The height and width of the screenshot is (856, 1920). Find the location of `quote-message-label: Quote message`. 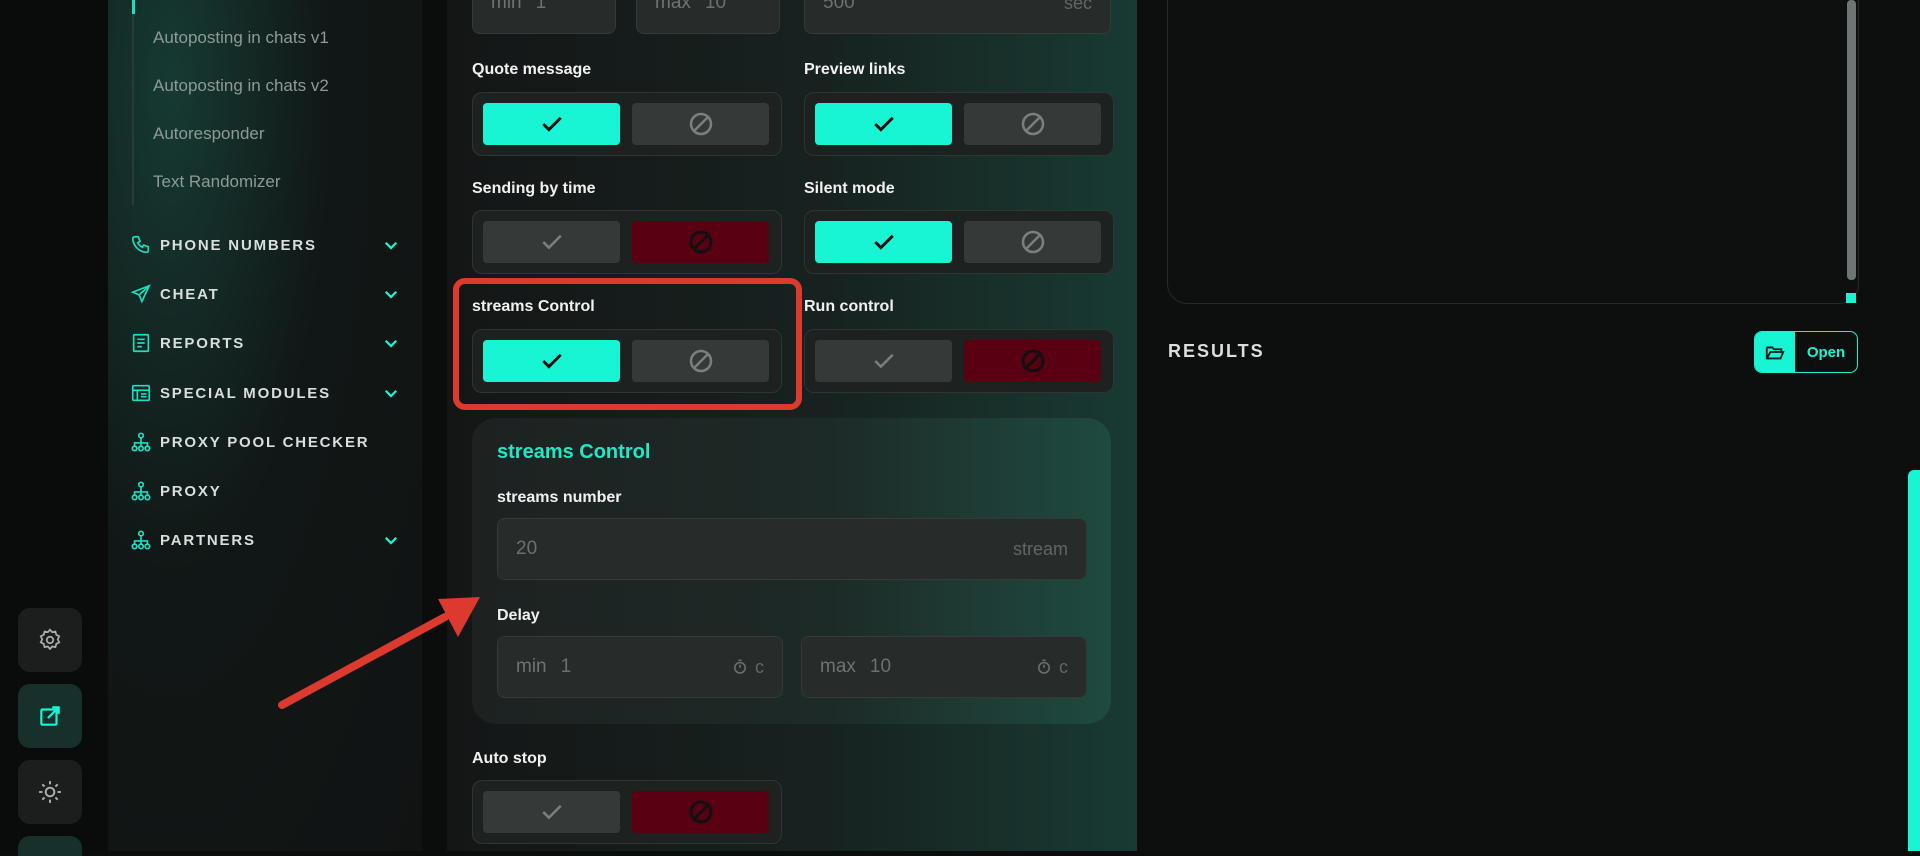

quote-message-label: Quote message is located at coordinates (532, 69).